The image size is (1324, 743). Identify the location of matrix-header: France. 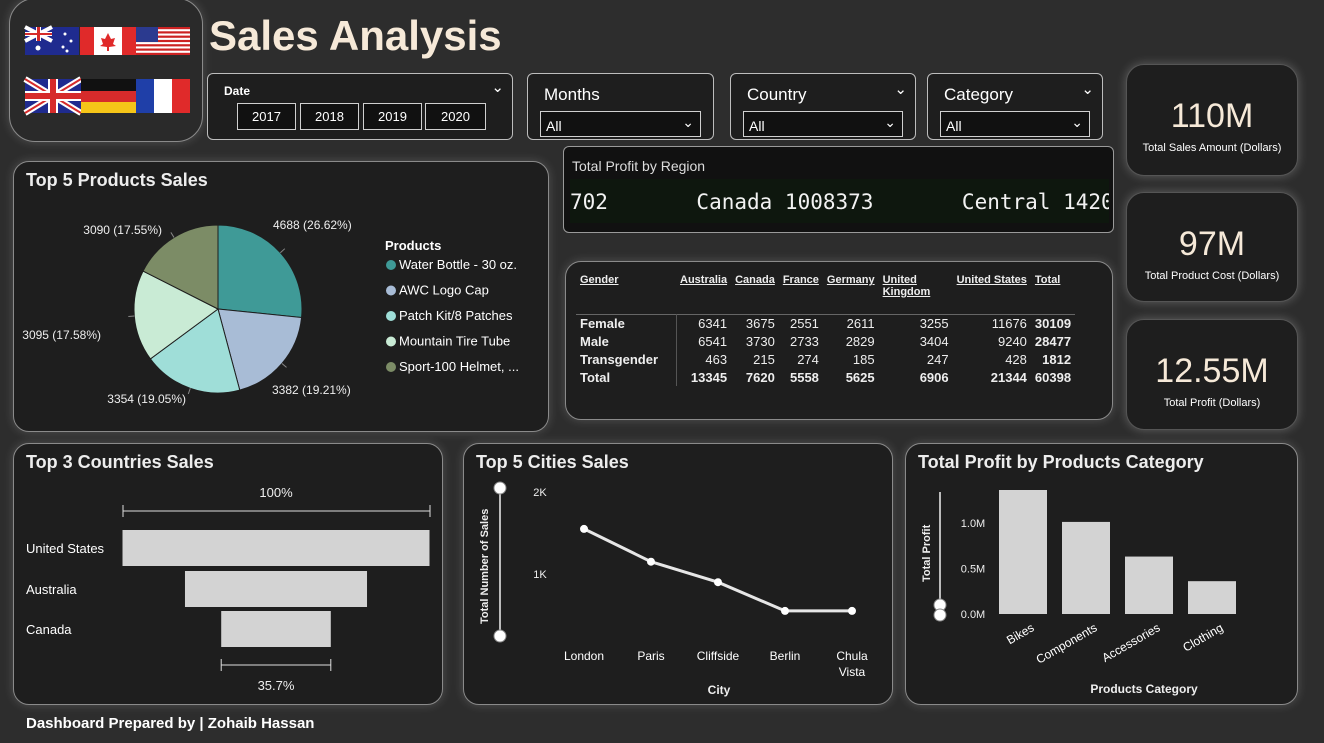
(801, 294).